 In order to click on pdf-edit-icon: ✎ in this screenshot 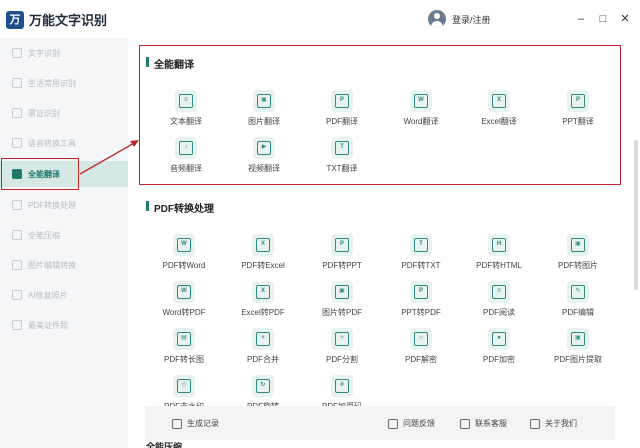, I will do `click(578, 292)`.